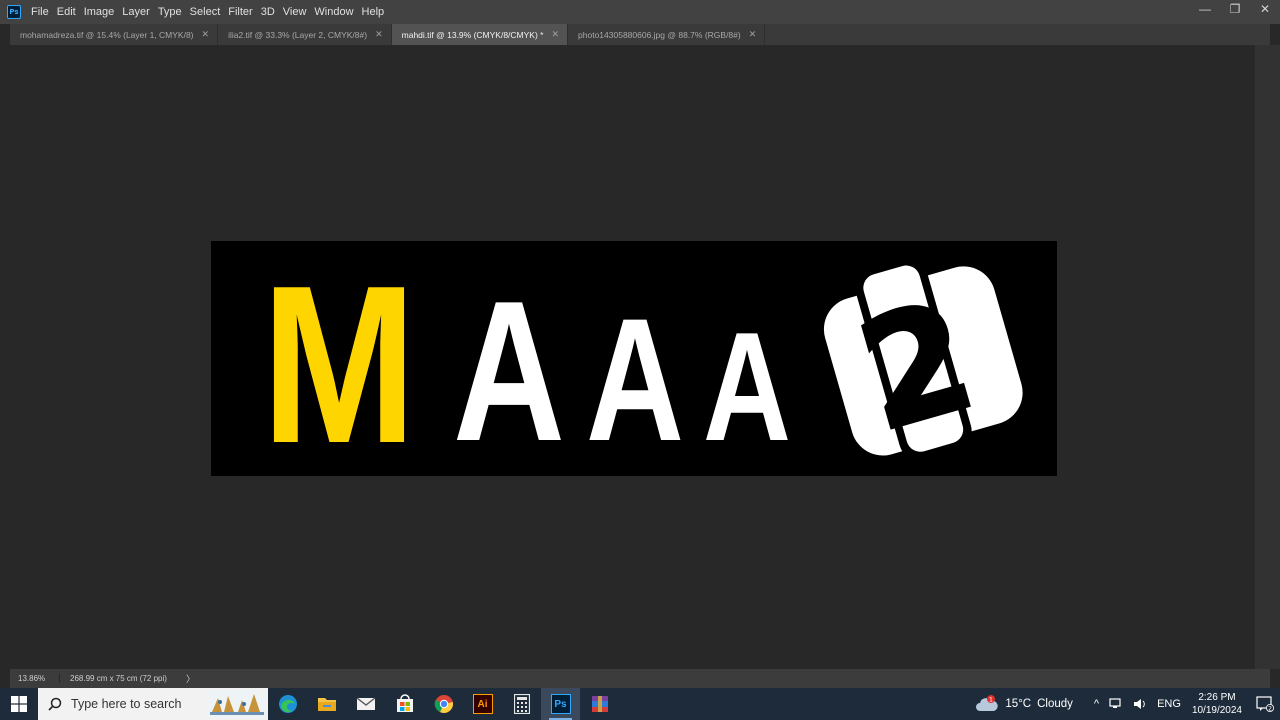 Image resolution: width=1280 pixels, height=720 pixels. I want to click on clock-time: 2:26 PM, so click(1217, 697).